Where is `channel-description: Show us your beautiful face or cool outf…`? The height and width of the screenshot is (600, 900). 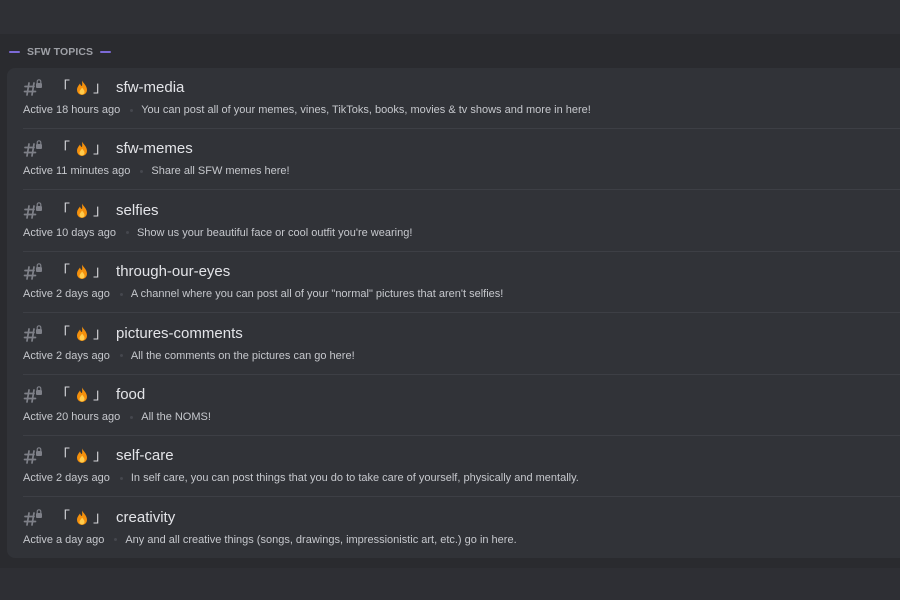
channel-description: Show us your beautiful face or cool outf… is located at coordinates (274, 232).